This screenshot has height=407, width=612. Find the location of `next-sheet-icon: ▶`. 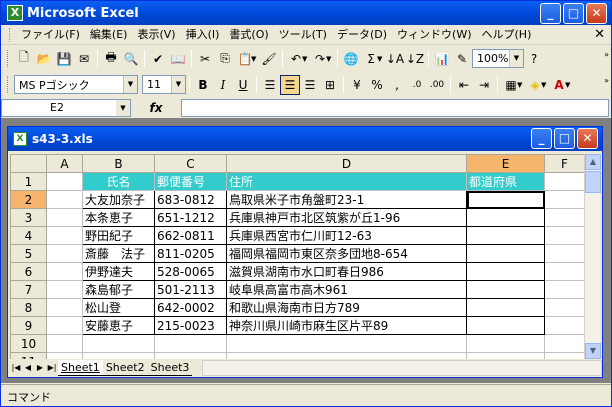

next-sheet-icon: ▶ is located at coordinates (40, 367).